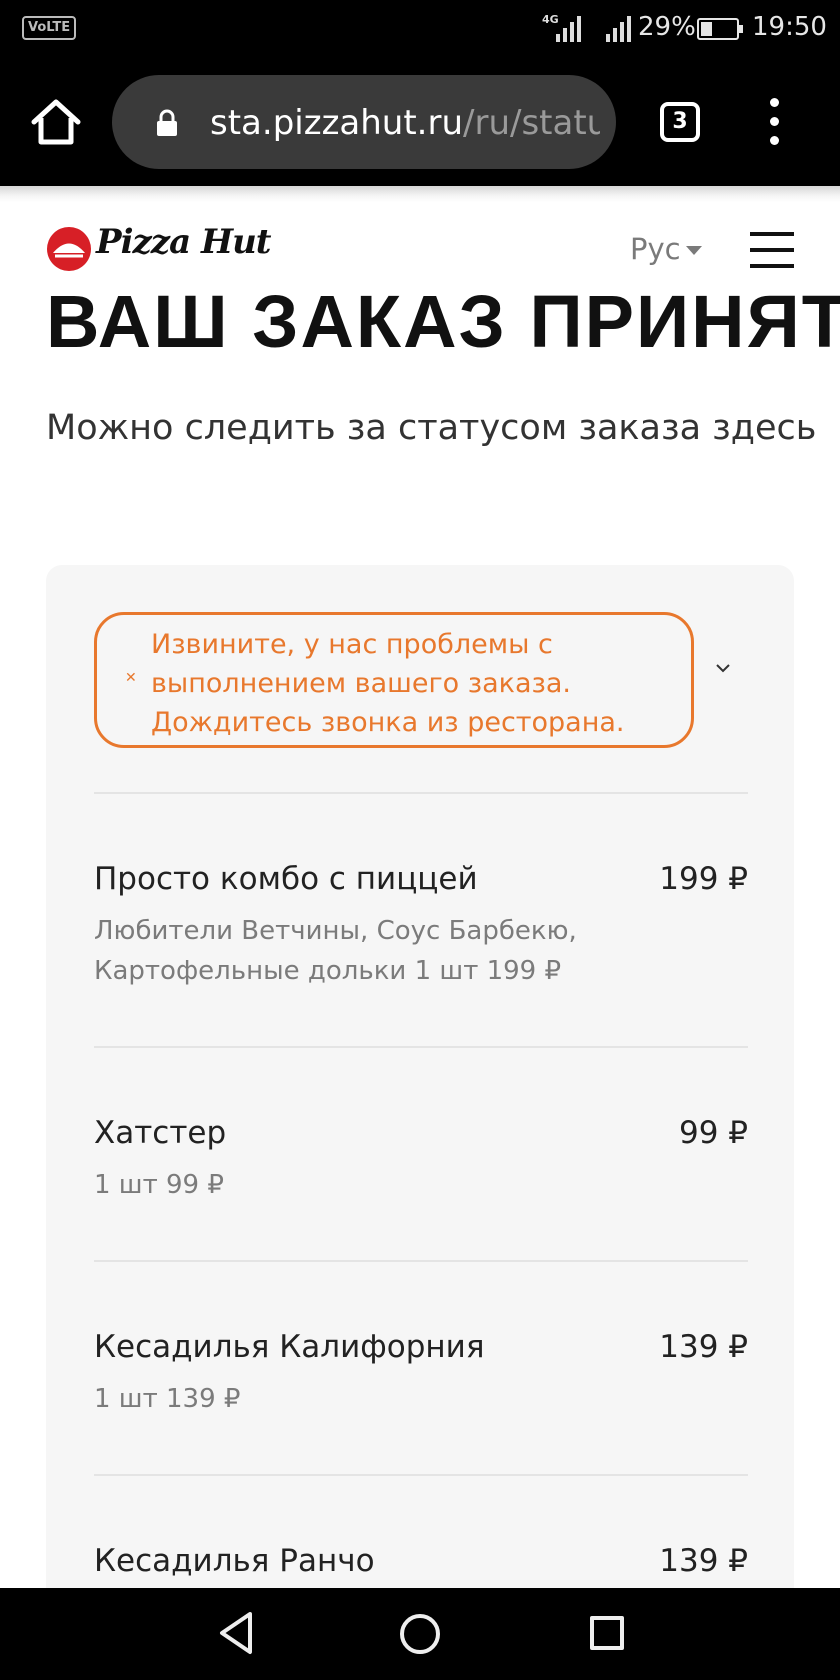 Image resolution: width=840 pixels, height=1680 pixels. I want to click on home-circle-icon, so click(420, 1634).